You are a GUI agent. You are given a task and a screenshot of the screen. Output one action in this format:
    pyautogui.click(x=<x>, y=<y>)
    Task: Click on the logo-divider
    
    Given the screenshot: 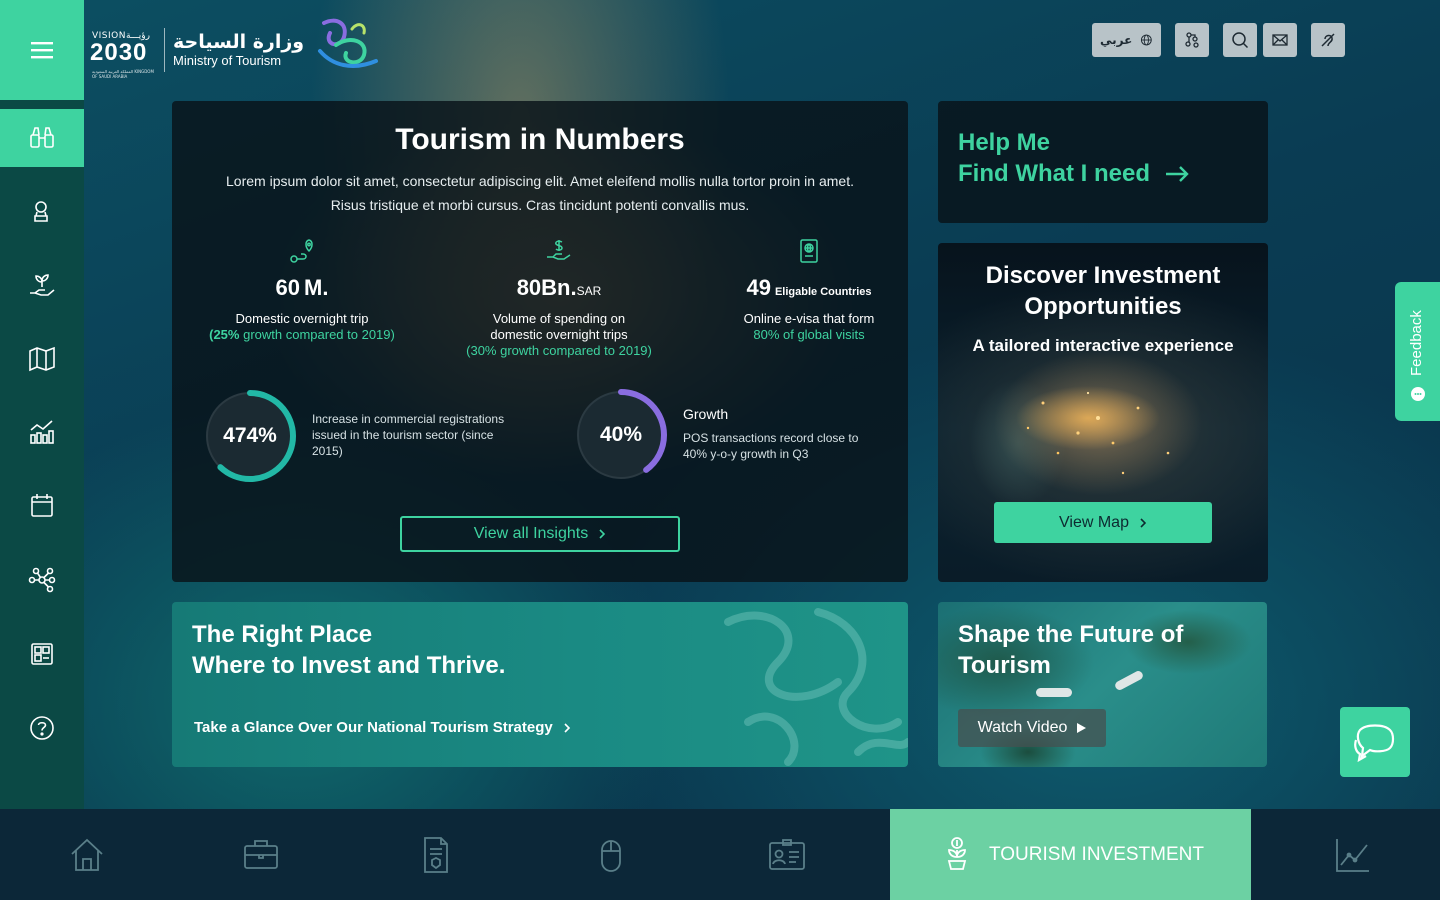 What is the action you would take?
    pyautogui.click(x=164, y=50)
    